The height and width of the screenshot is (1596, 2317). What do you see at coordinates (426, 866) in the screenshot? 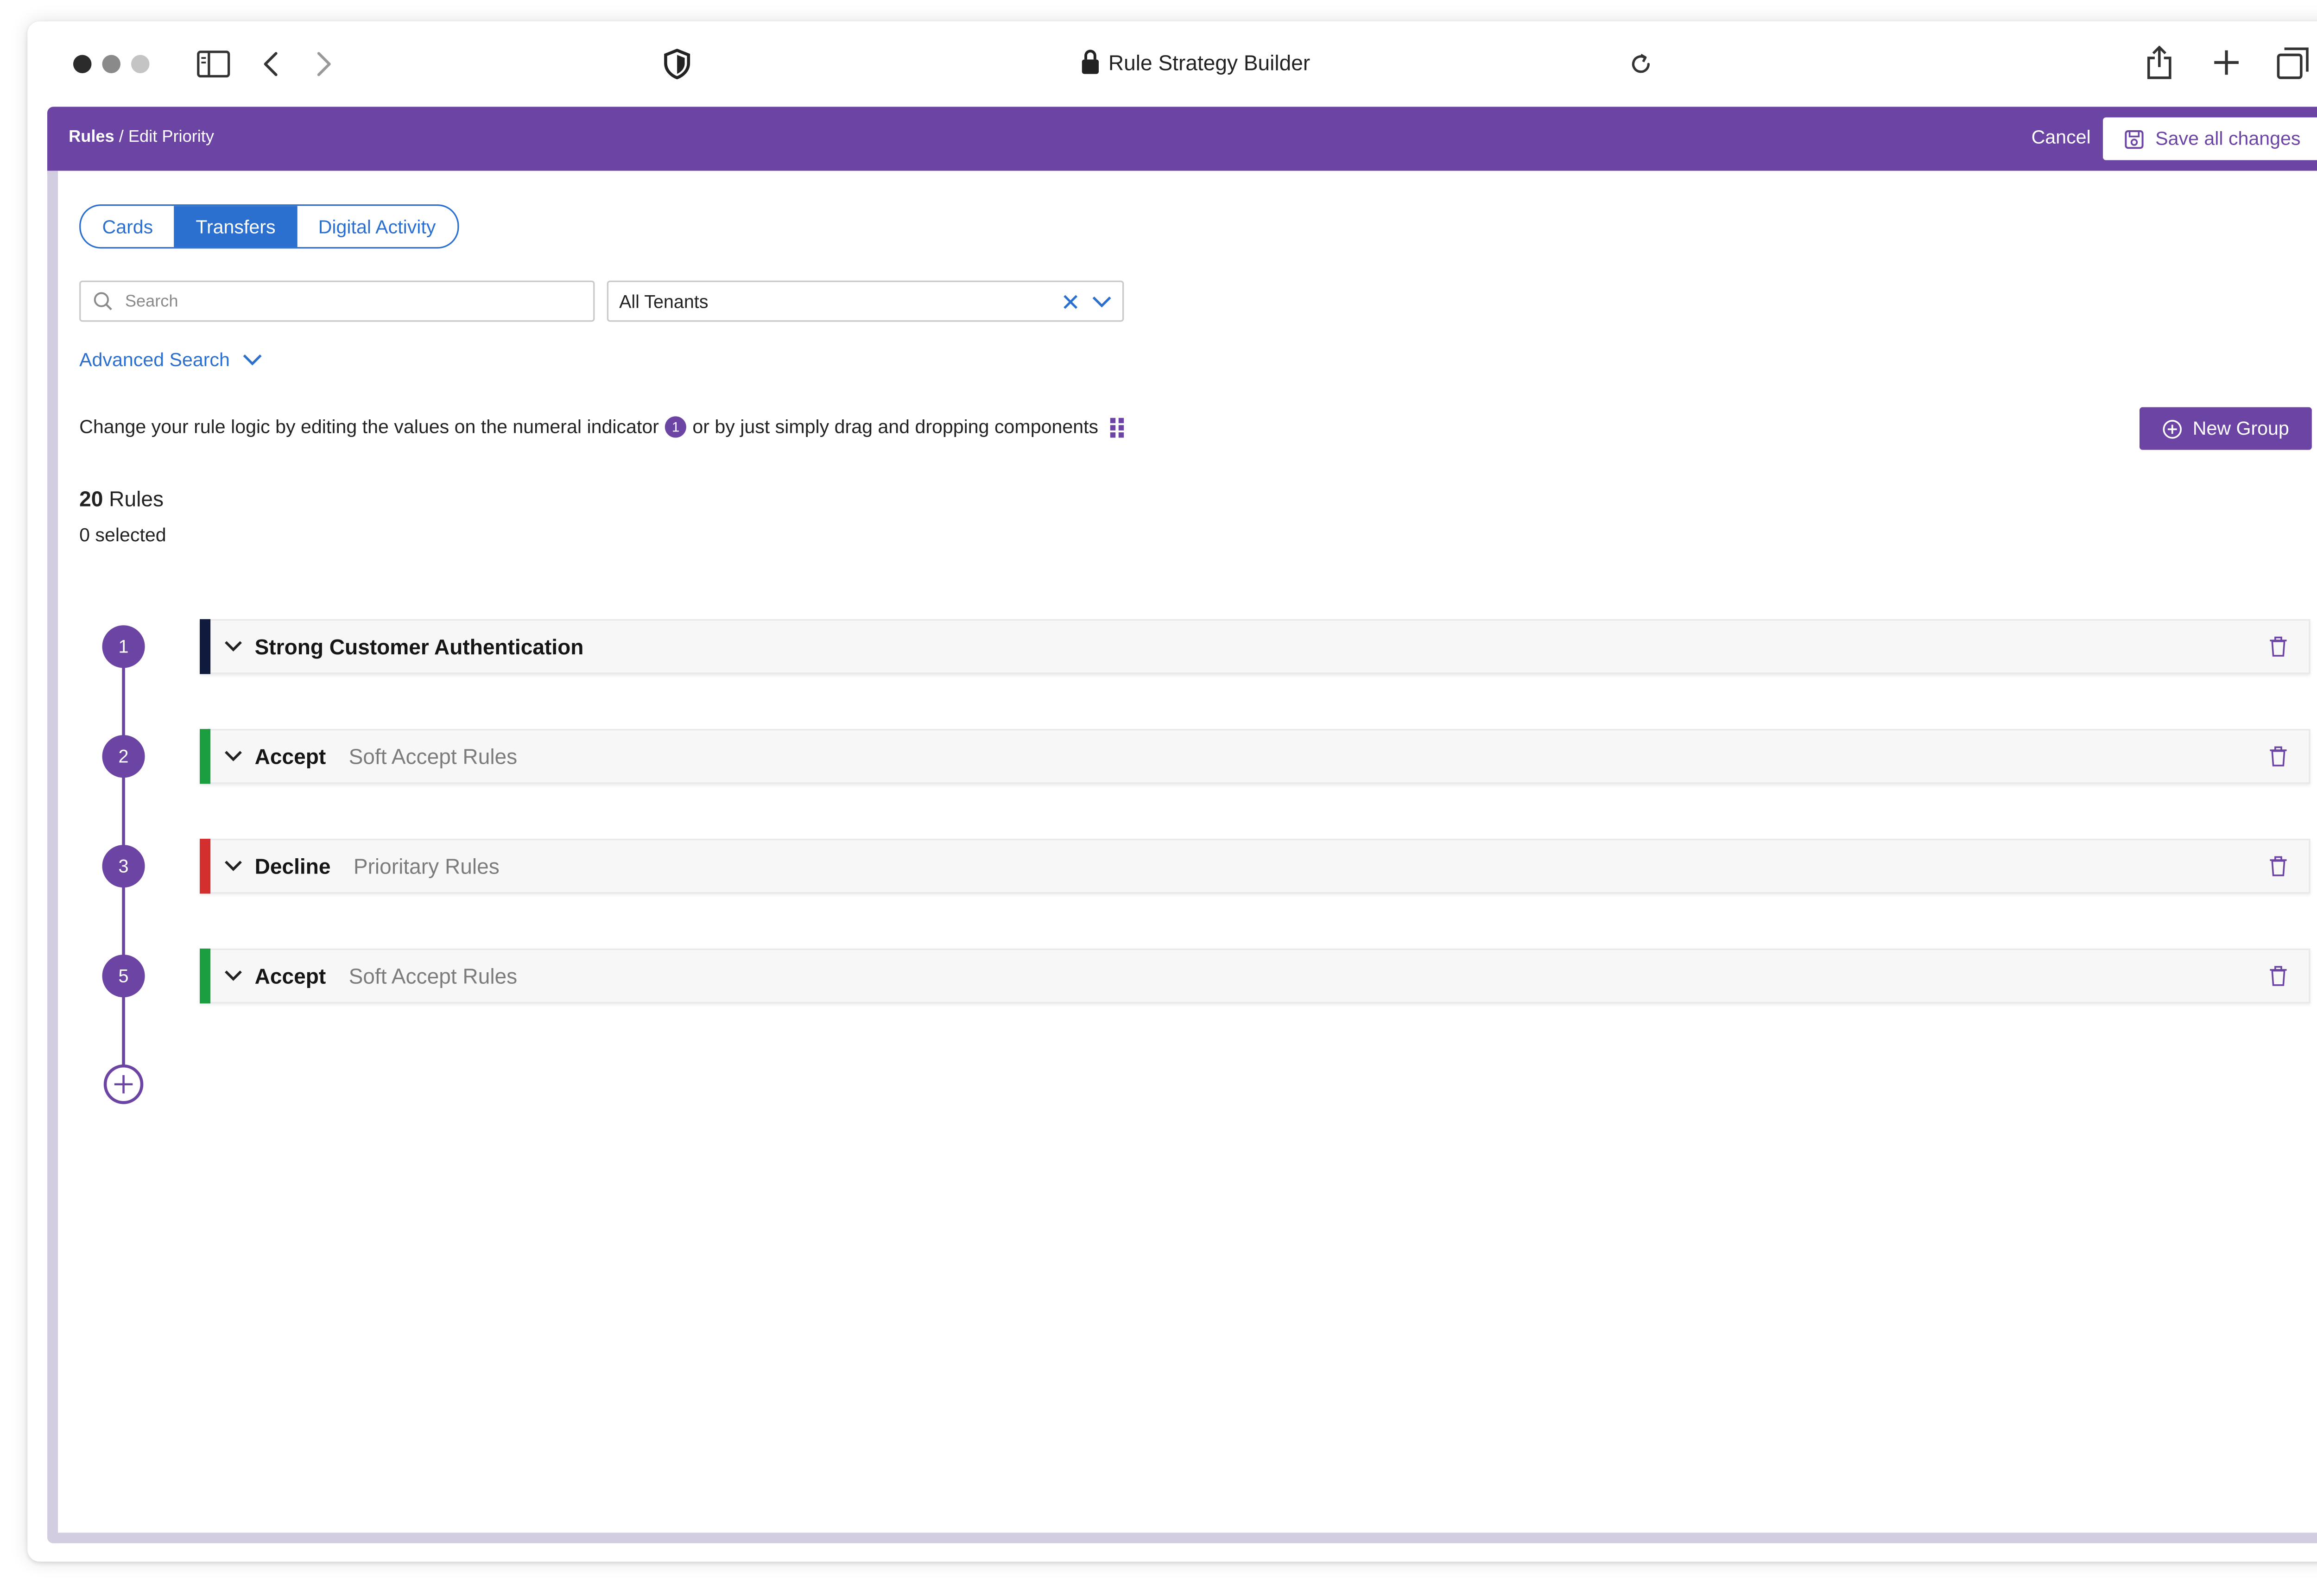
I see `rule-group-subtitle: Prioritary Rules` at bounding box center [426, 866].